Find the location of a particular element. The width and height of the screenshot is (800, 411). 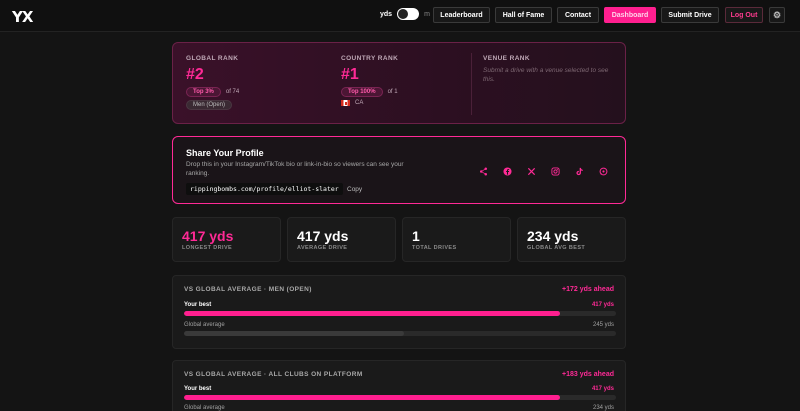

stat-label: AVERAGE DRIVE is located at coordinates (322, 248).